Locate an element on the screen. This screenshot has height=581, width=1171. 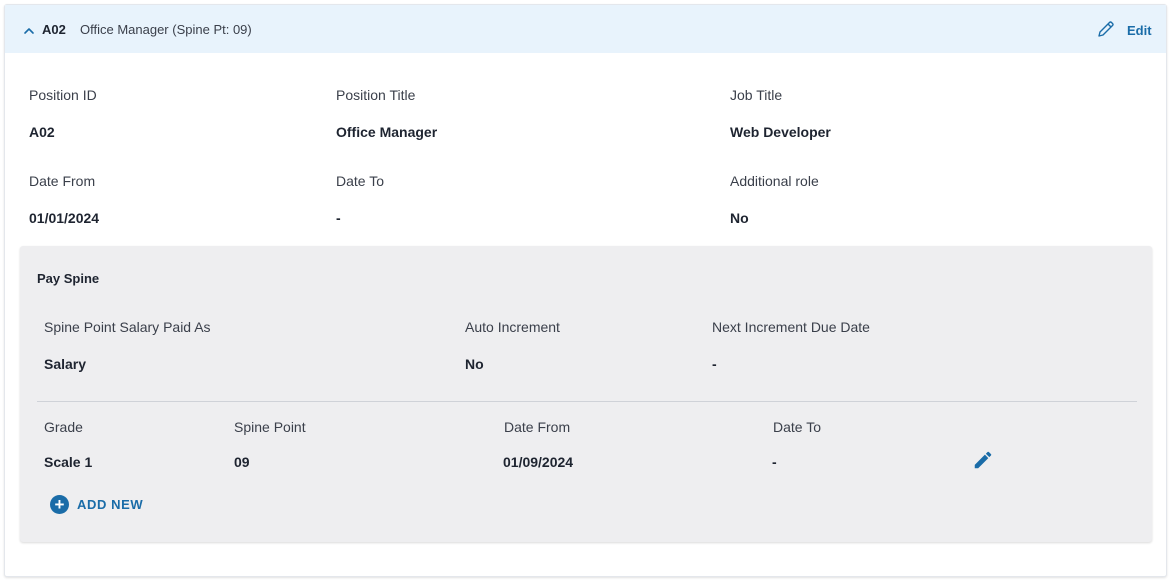
column-header-date-from: Date From is located at coordinates (537, 427).